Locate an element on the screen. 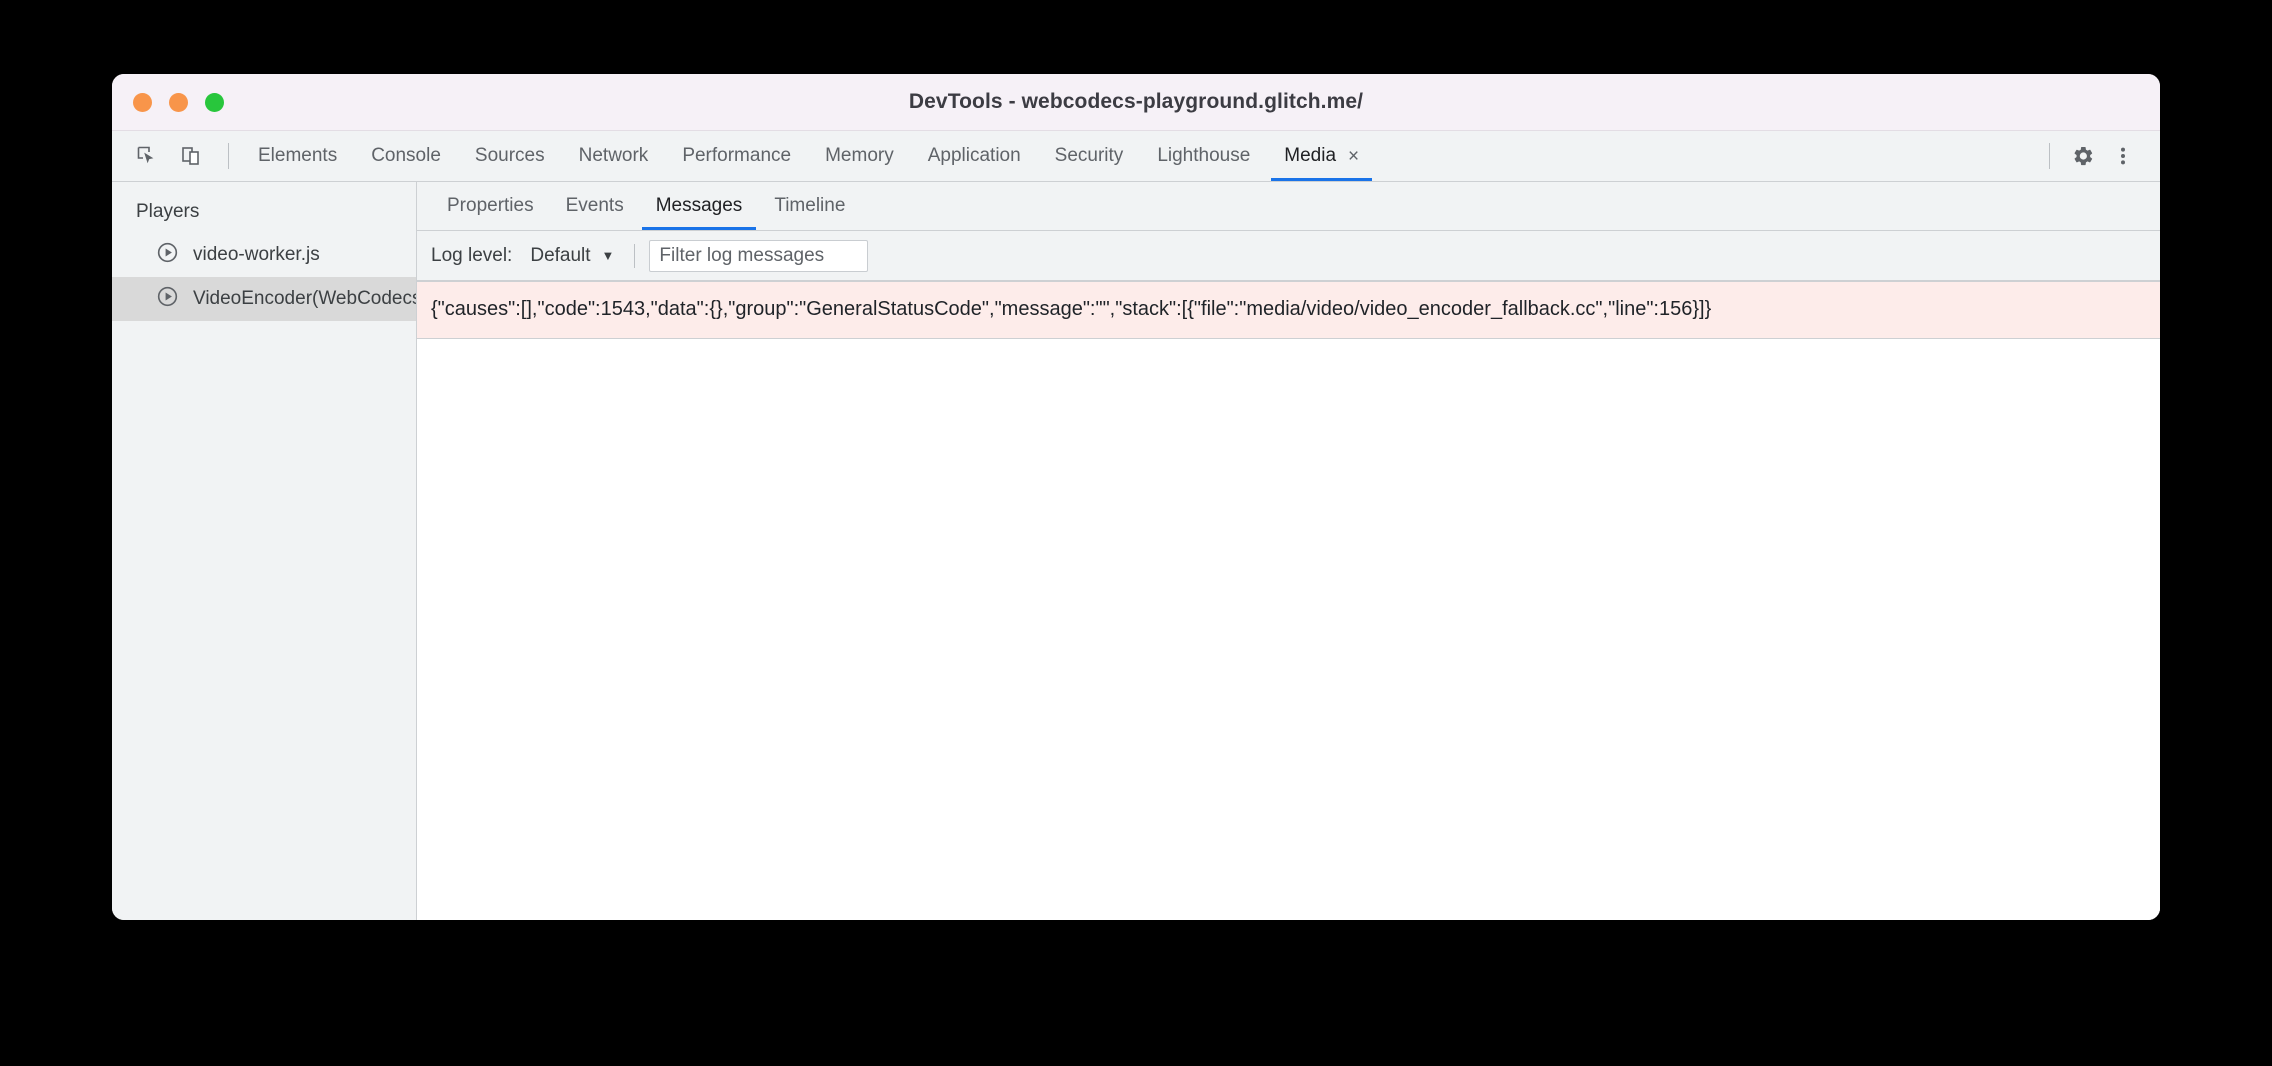 The image size is (2272, 1066). sidebar-item-video-encoder: VideoEncoder(WebCodecs) is located at coordinates (264, 299).